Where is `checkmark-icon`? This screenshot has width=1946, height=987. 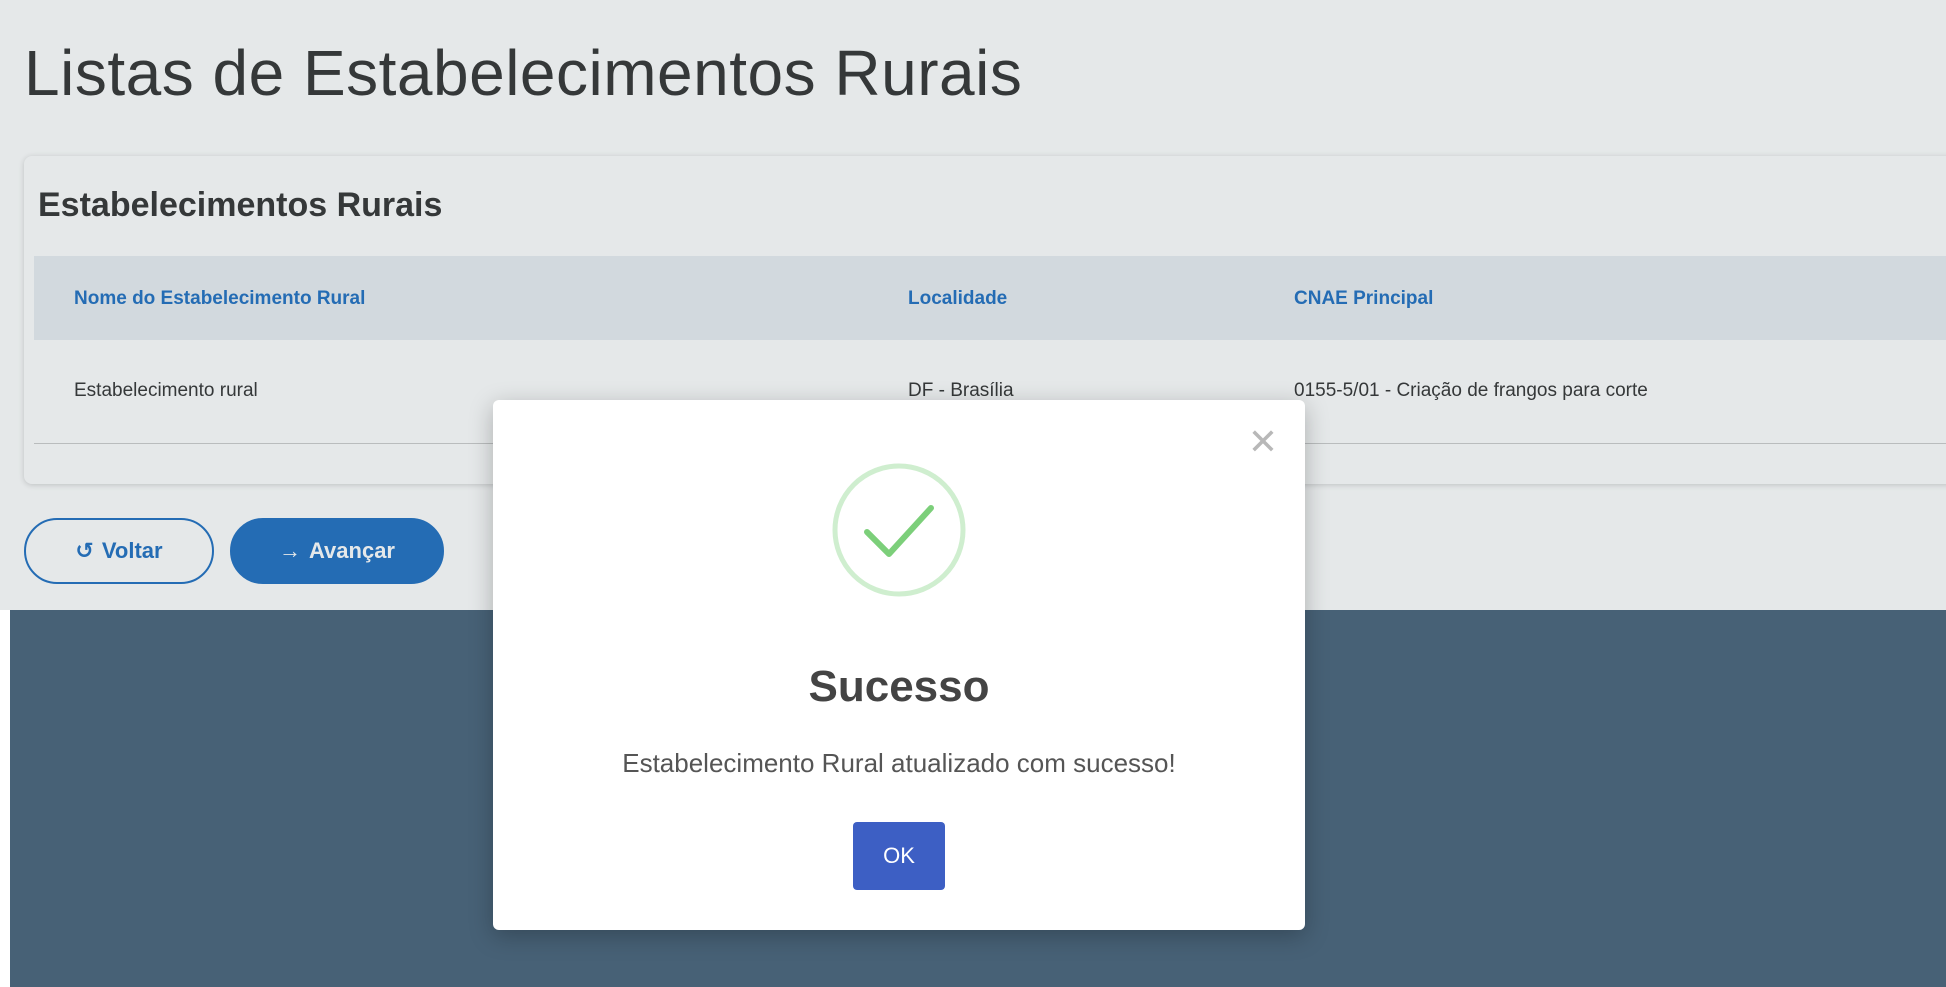 checkmark-icon is located at coordinates (899, 530).